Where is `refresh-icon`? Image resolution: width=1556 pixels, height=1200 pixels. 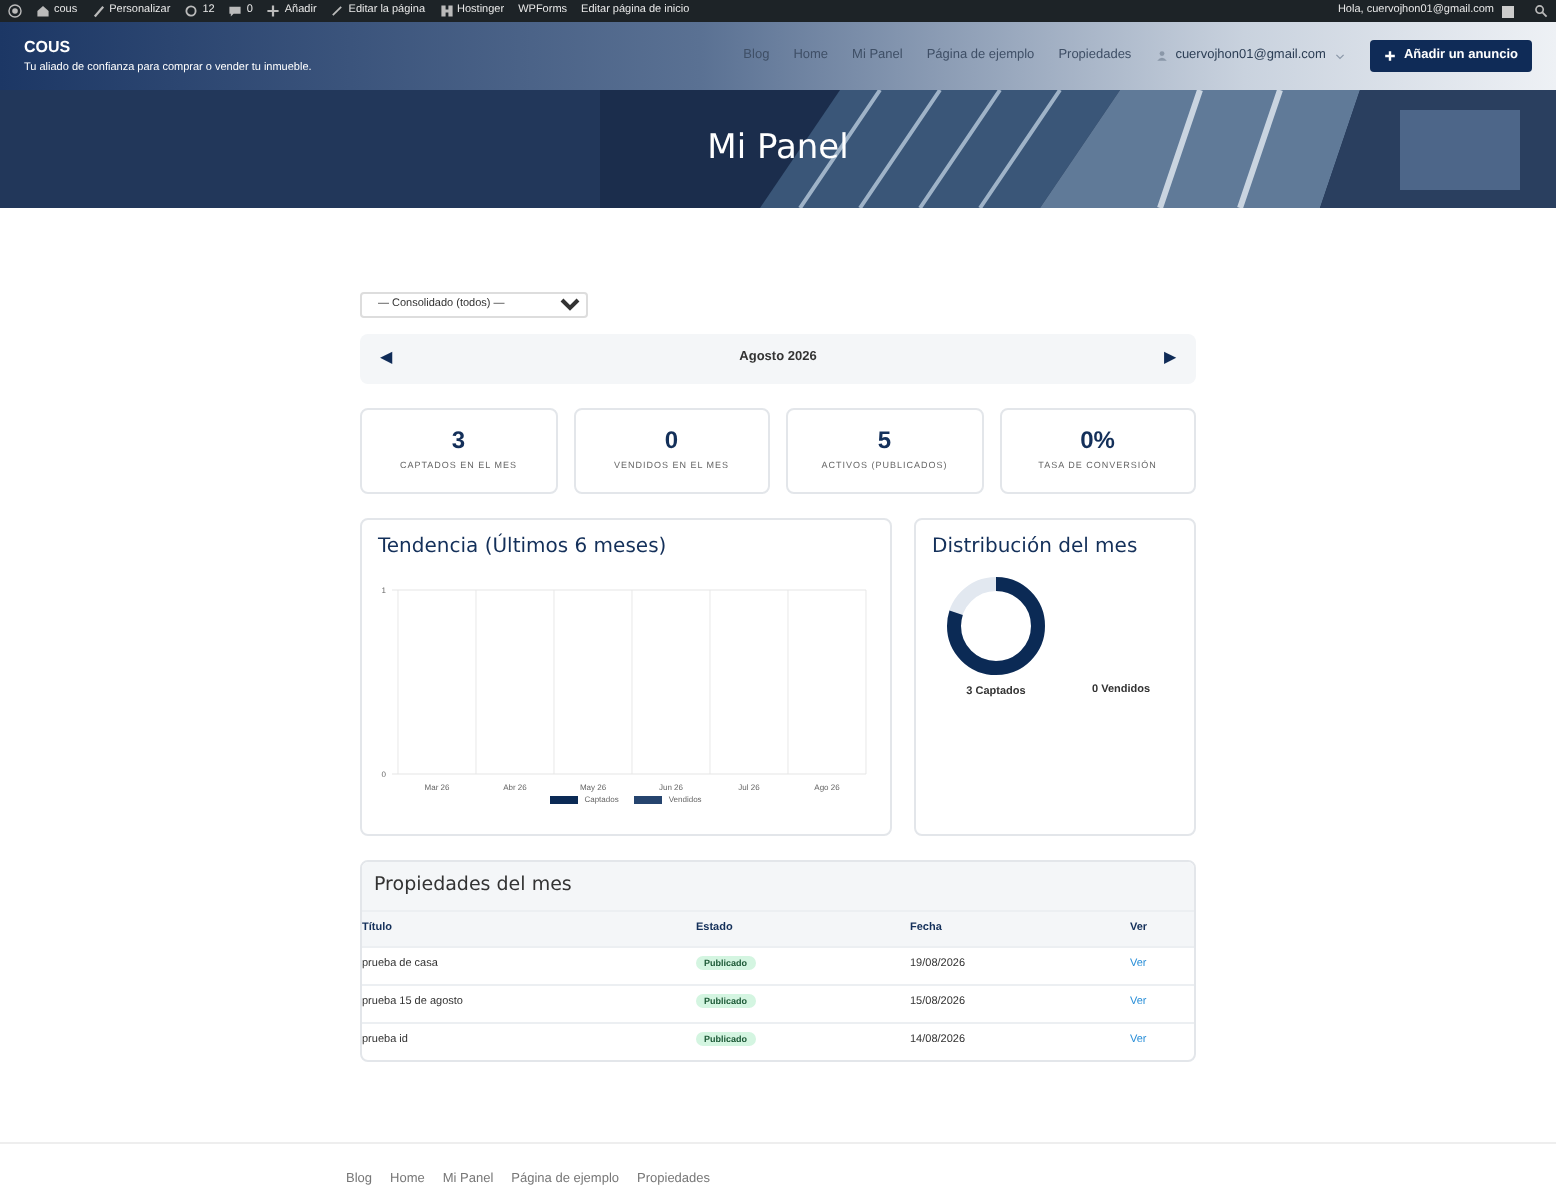
refresh-icon is located at coordinates (191, 11).